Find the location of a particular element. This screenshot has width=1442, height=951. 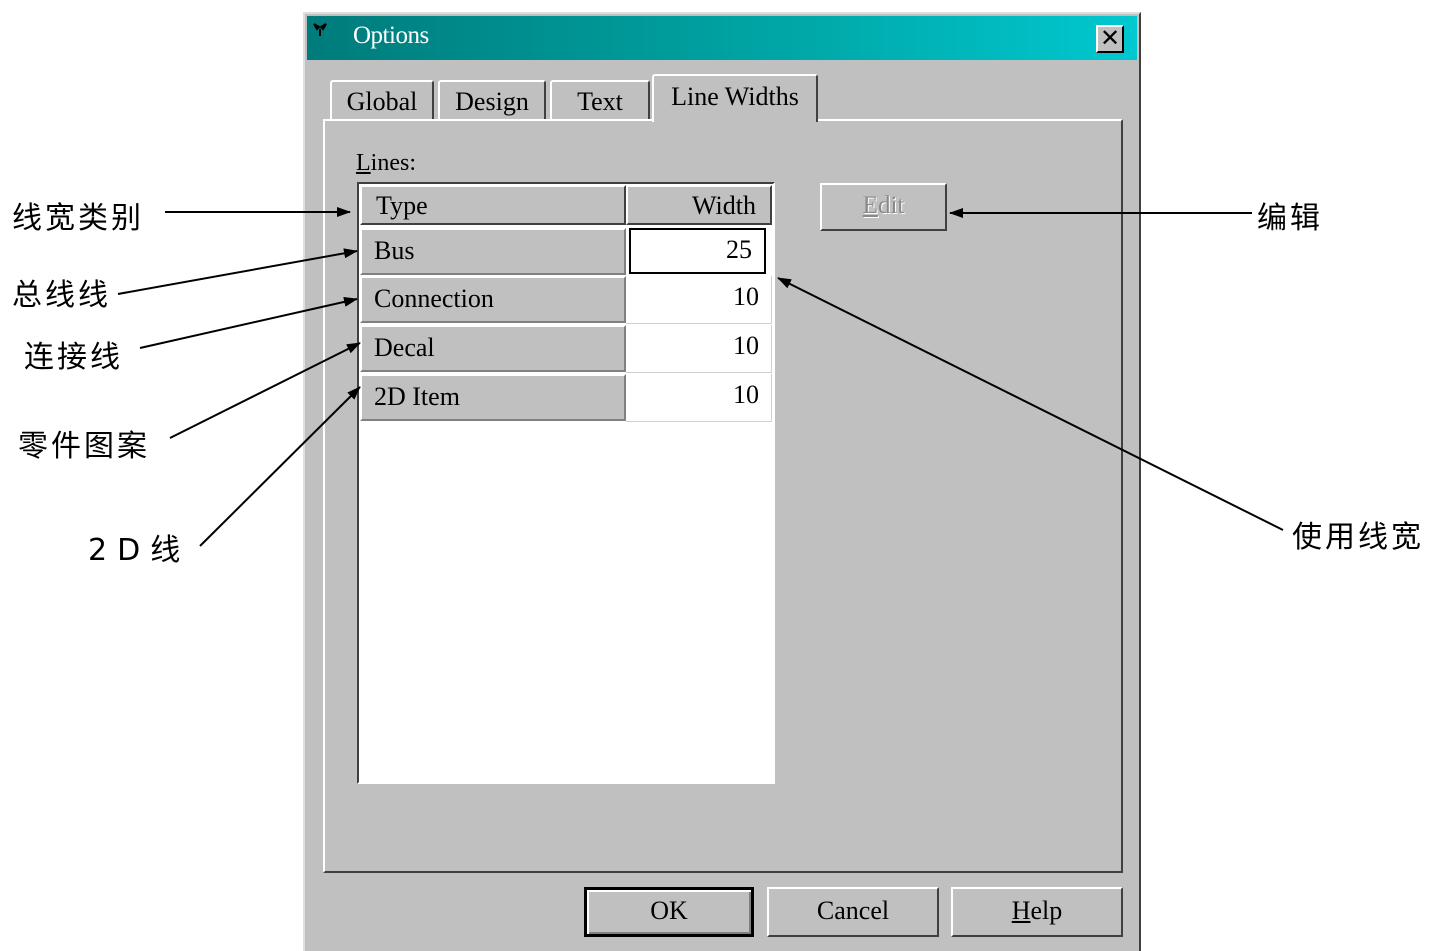

row-width-bus: 25 is located at coordinates (697, 251).